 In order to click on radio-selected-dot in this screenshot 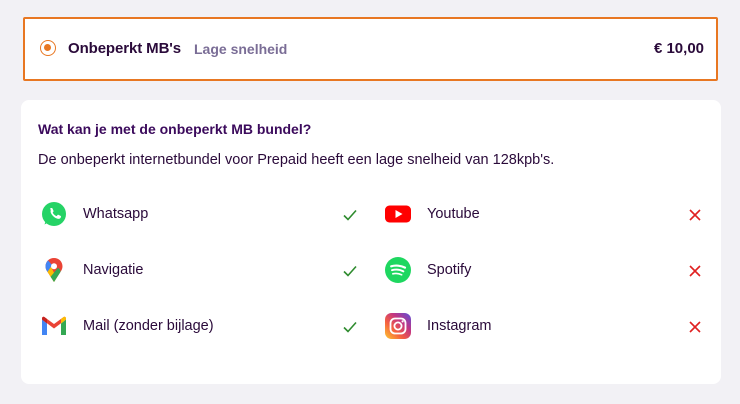, I will do `click(47, 47)`.